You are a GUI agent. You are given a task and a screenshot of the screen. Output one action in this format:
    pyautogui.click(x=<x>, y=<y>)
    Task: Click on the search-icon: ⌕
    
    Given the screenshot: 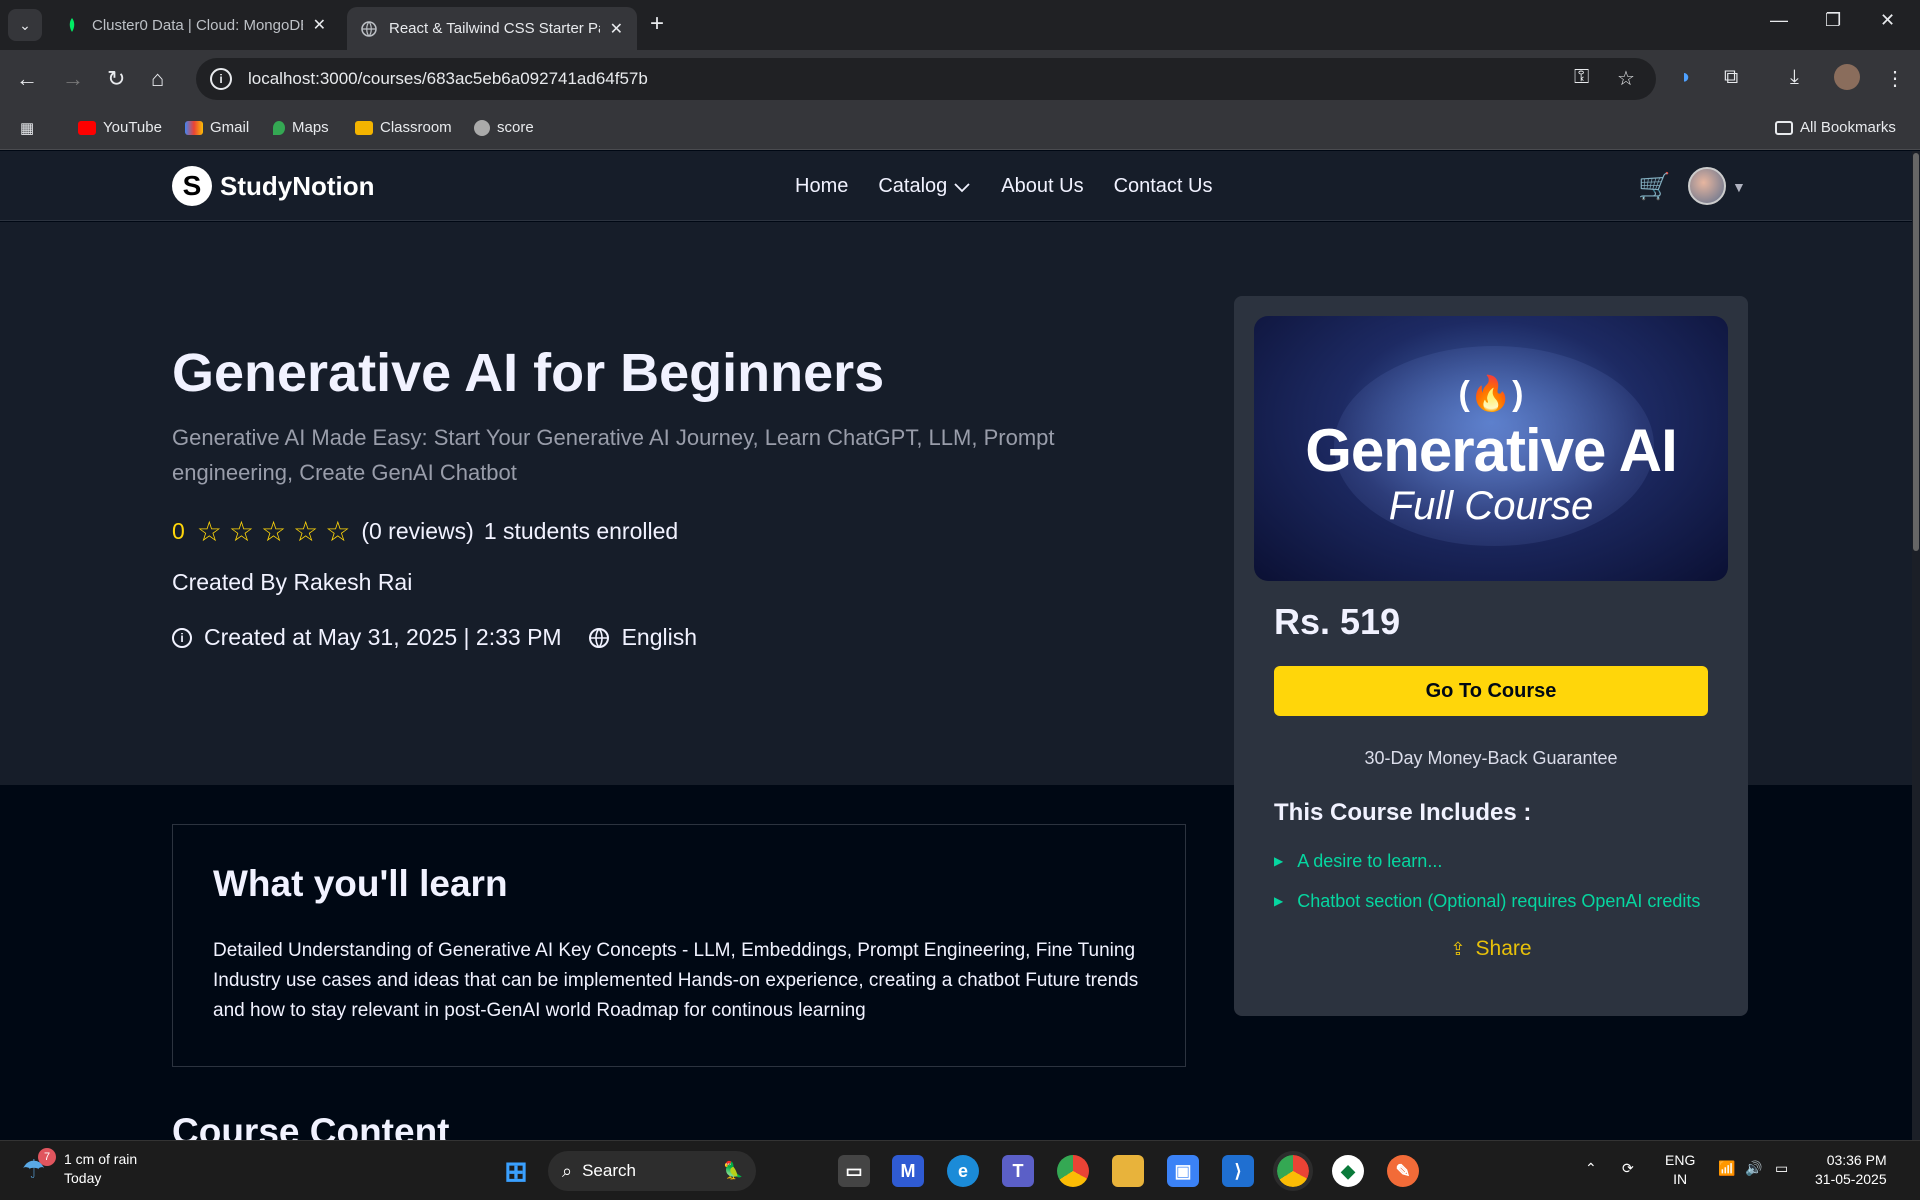 What is the action you would take?
    pyautogui.click(x=567, y=1170)
    